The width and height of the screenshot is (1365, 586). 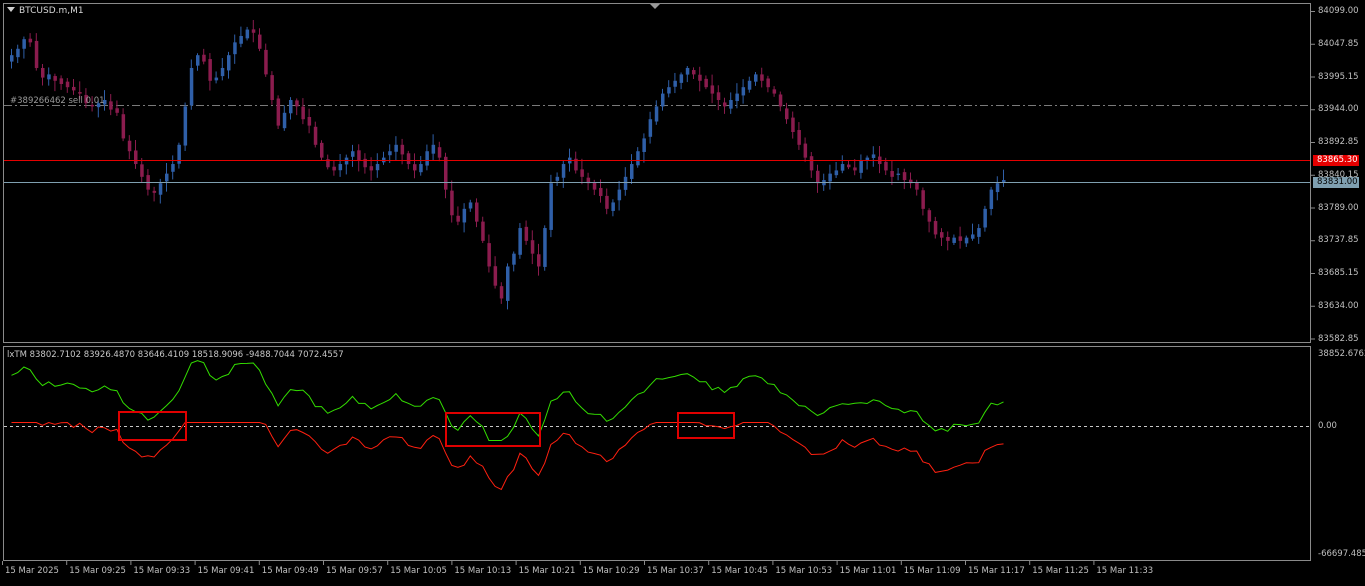 What do you see at coordinates (354, 571) in the screenshot?
I see `time-tick-label: 15 Mar 09:57` at bounding box center [354, 571].